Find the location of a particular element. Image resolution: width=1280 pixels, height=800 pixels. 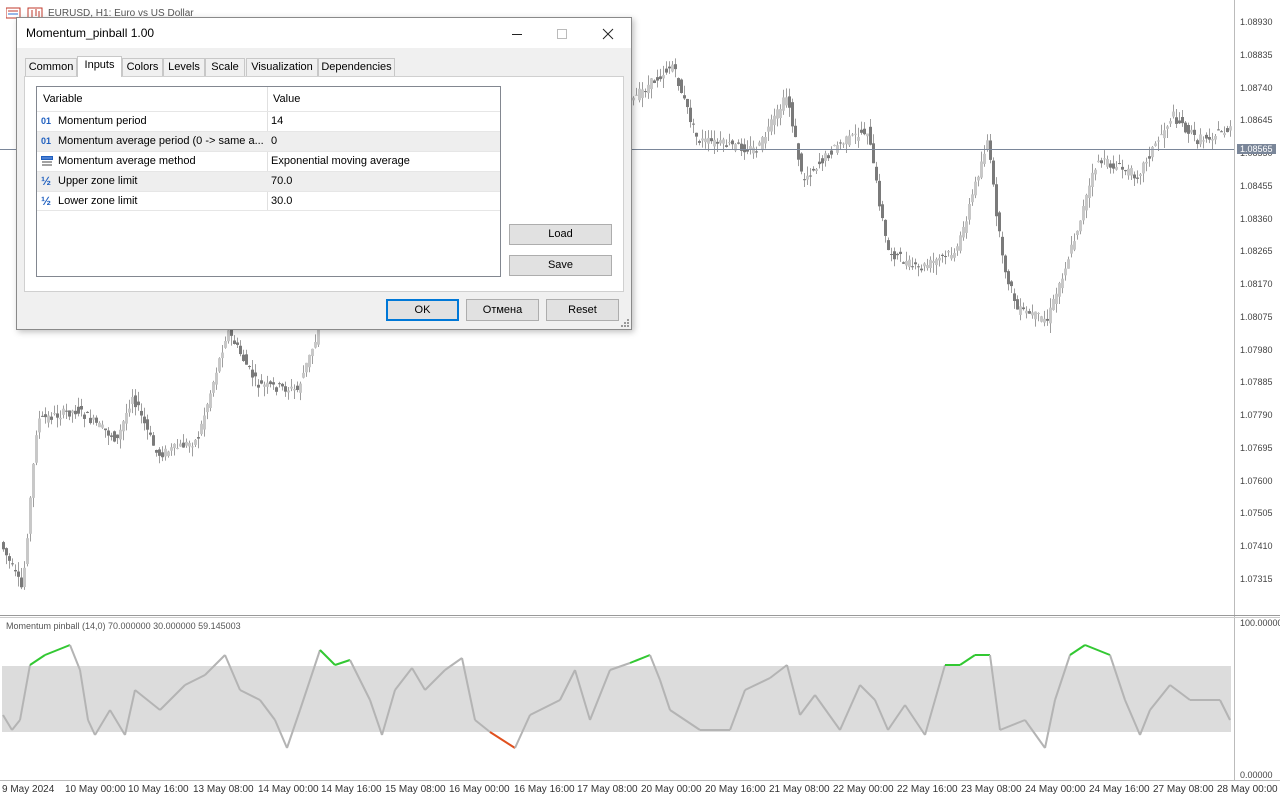

tab-levels: Levels is located at coordinates (184, 67).